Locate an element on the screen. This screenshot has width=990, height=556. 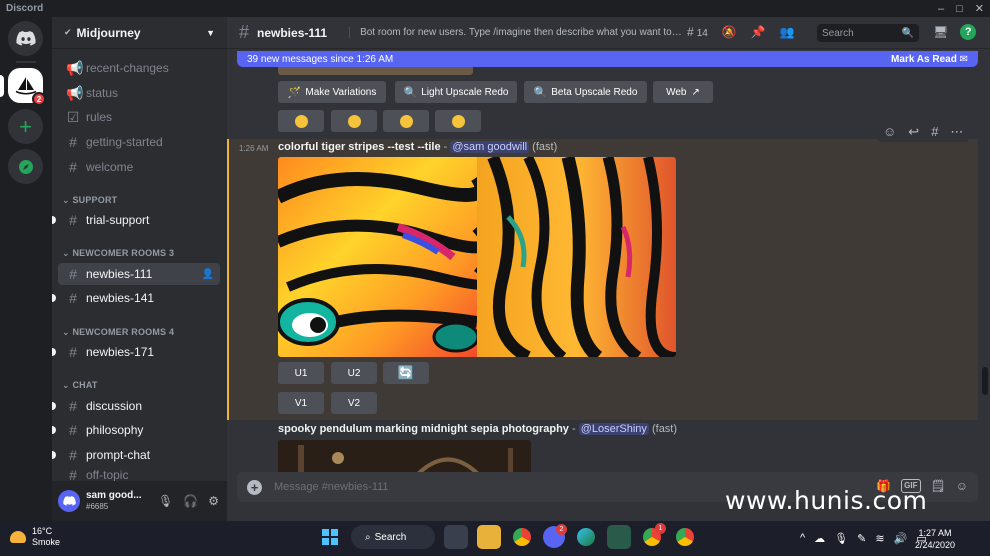
channel-rules: ☑ rules is located at coordinates (139, 117).